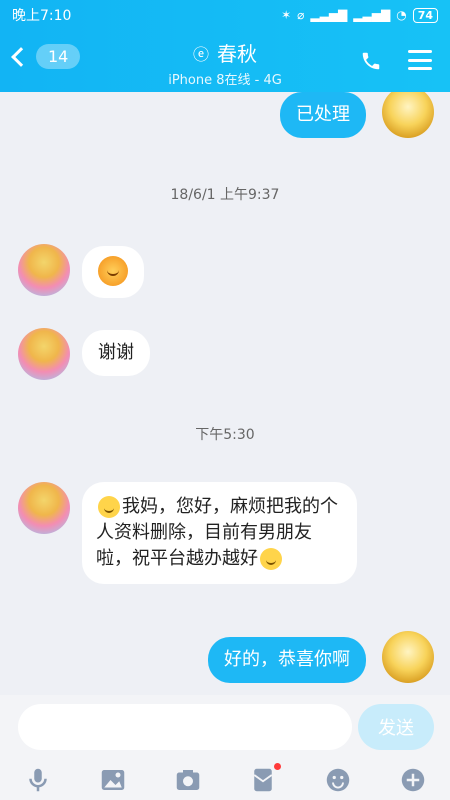 The height and width of the screenshot is (800, 450). I want to click on message-bubble, so click(113, 272).